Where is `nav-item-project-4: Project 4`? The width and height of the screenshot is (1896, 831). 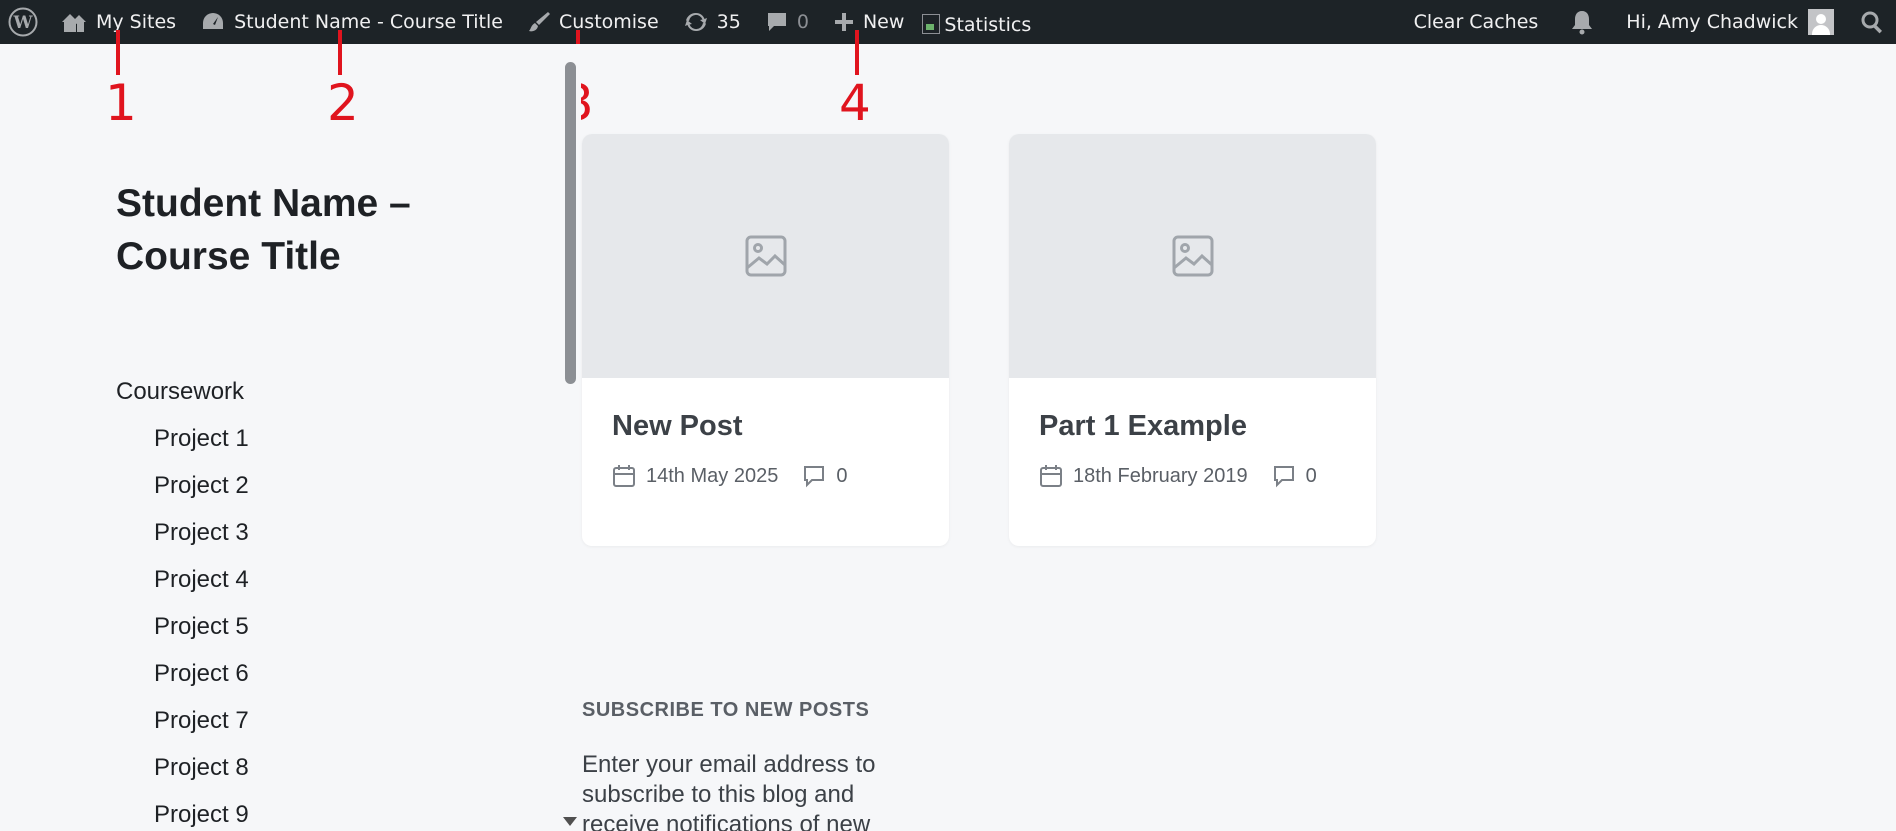 nav-item-project-4: Project 4 is located at coordinates (182, 579).